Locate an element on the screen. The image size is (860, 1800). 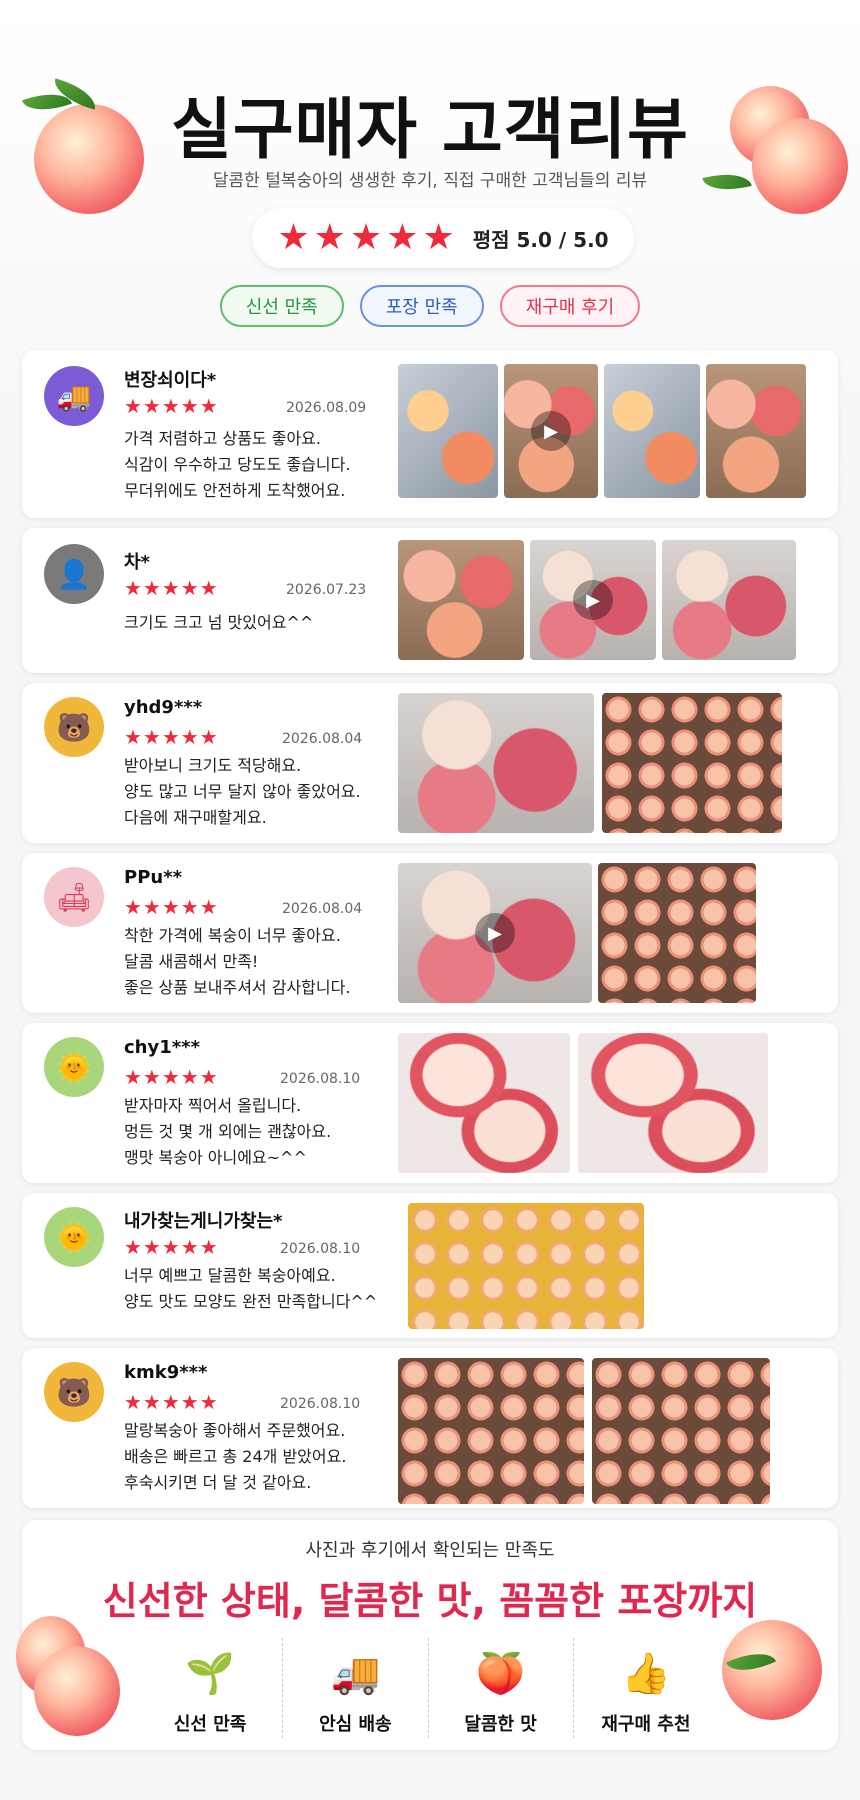
review-date: 2026.07.23 is located at coordinates (326, 590).